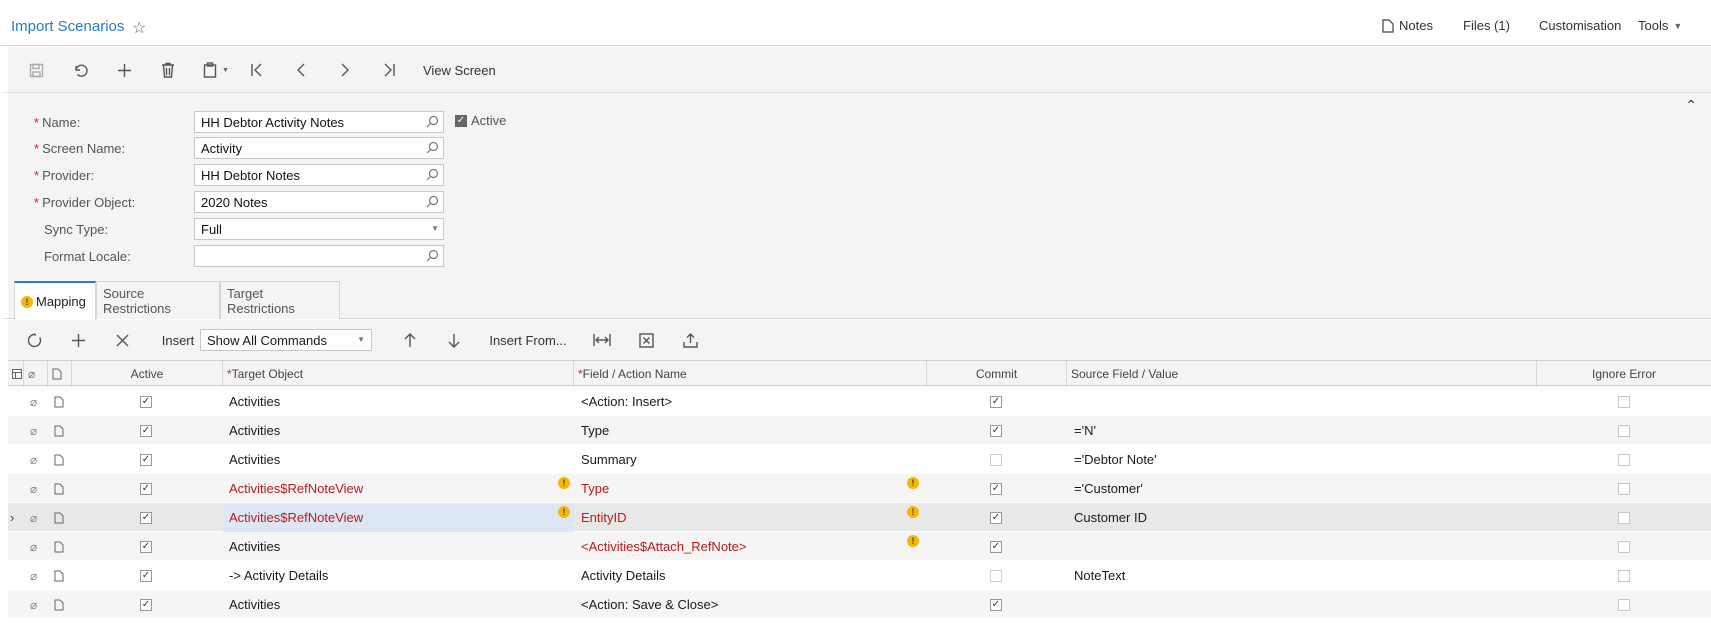 Image resolution: width=1711 pixels, height=634 pixels. I want to click on previous-record-button, so click(301, 70).